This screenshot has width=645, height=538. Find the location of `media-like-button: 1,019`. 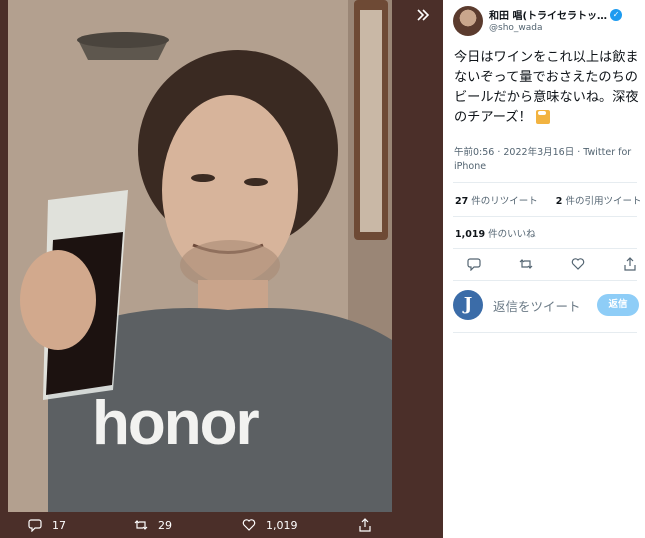

media-like-button: 1,019 is located at coordinates (270, 525).